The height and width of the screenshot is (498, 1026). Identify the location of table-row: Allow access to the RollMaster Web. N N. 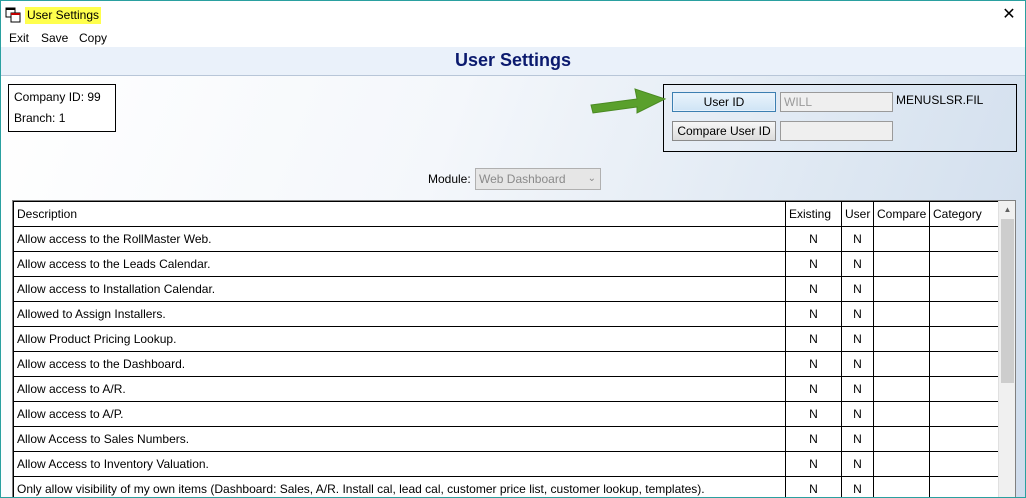
(506, 239).